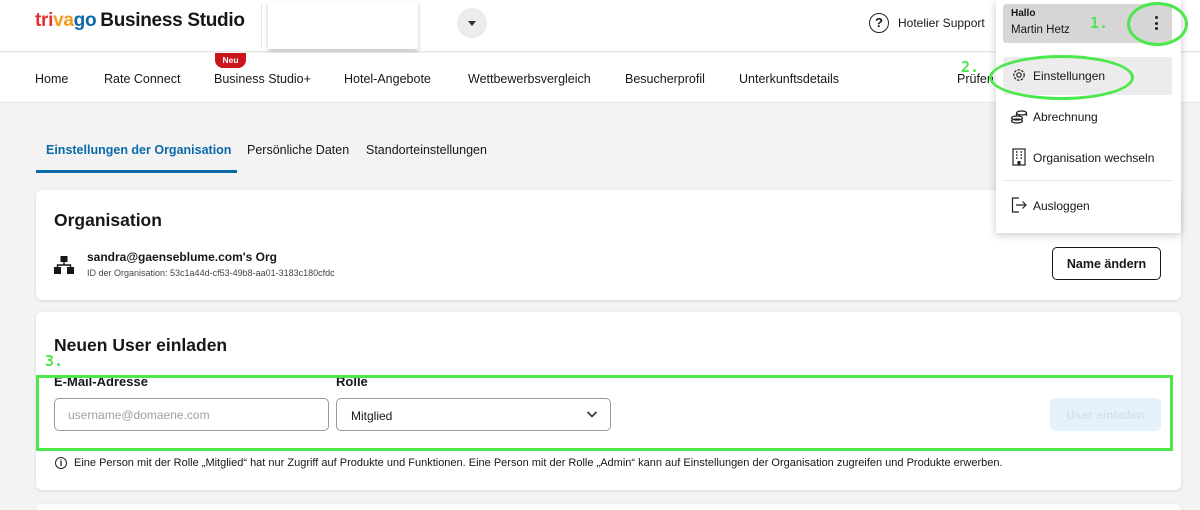  I want to click on tab-location-settings: Standorteinstellungen, so click(426, 150).